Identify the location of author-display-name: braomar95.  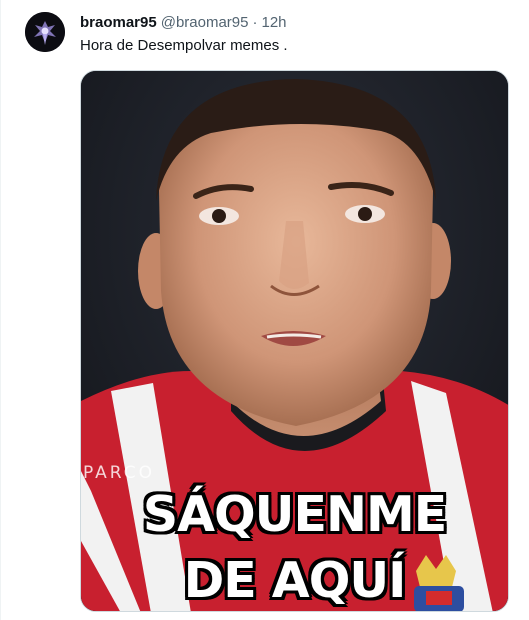
(118, 23).